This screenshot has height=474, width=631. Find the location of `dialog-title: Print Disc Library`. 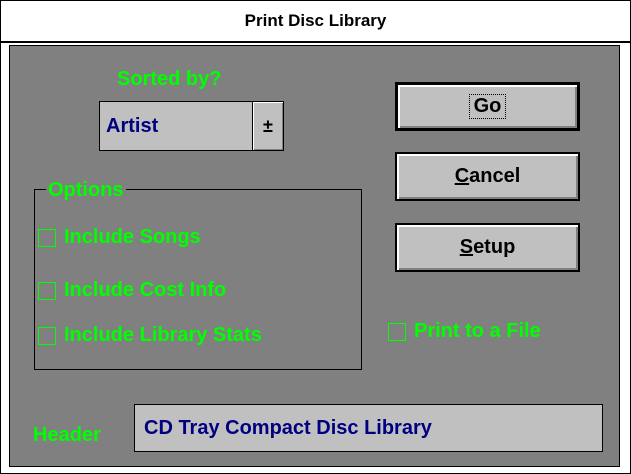

dialog-title: Print Disc Library is located at coordinates (315, 22).